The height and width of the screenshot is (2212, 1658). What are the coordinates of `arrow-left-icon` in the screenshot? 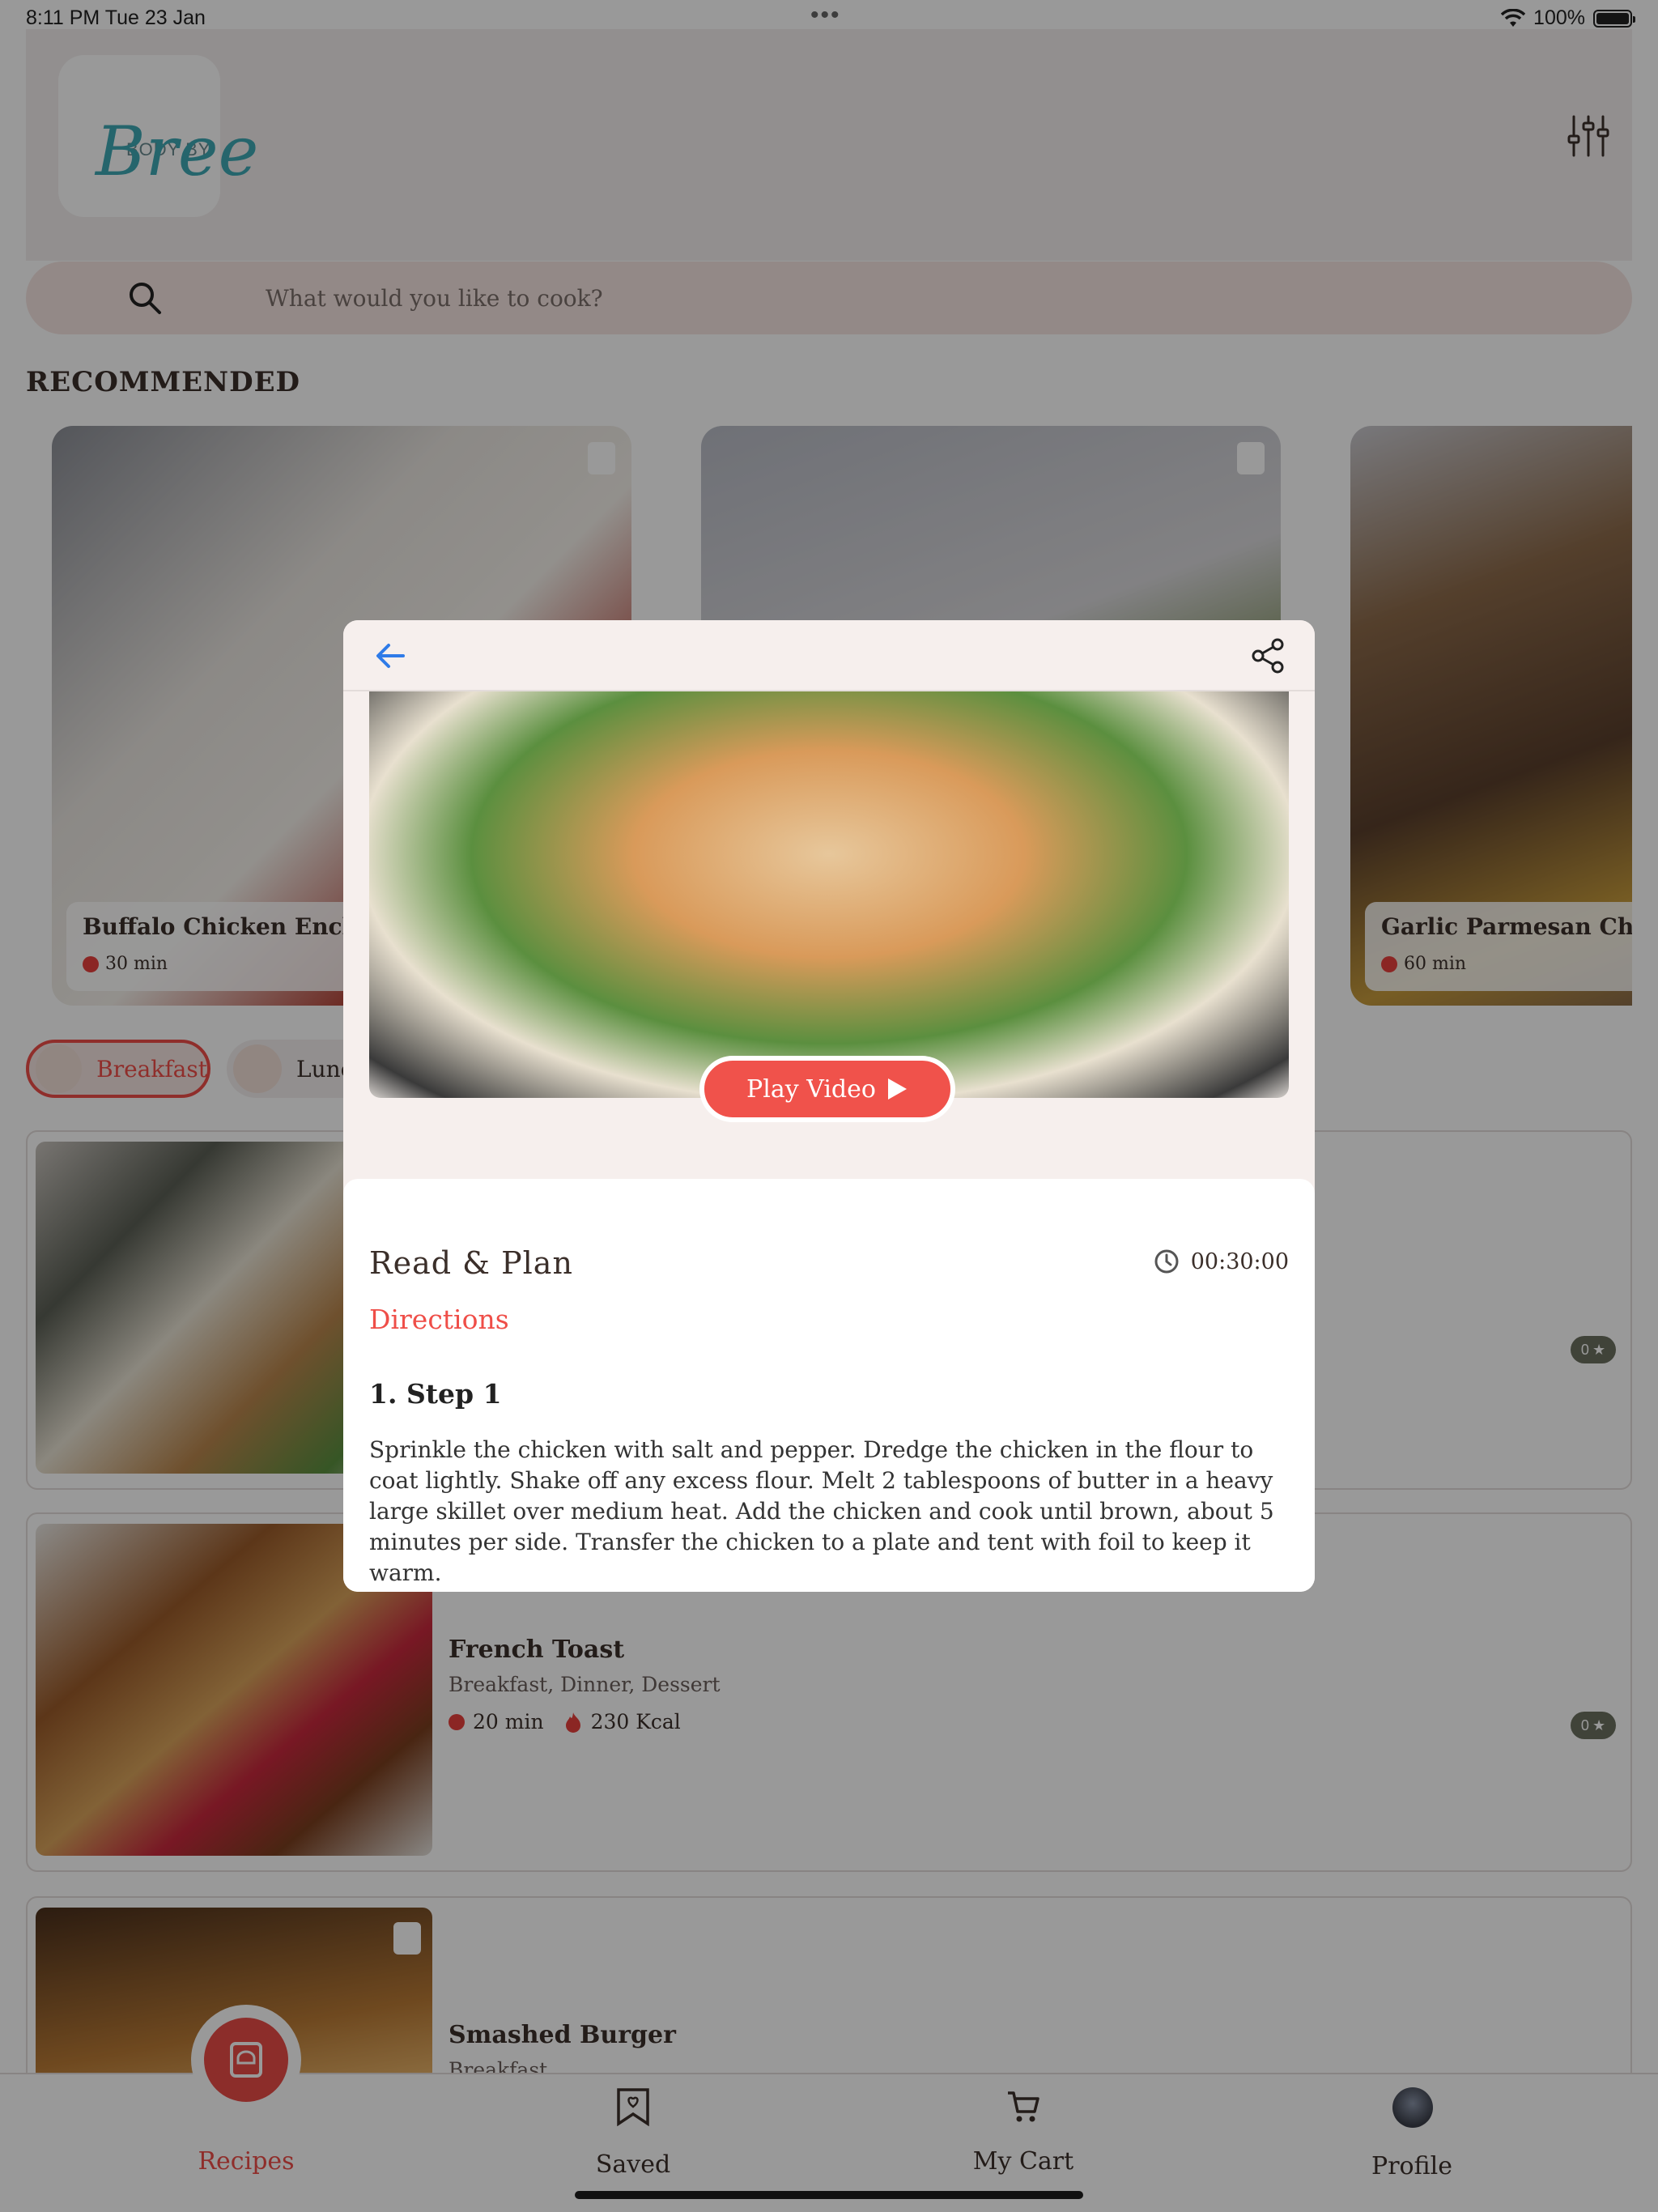 It's located at (390, 656).